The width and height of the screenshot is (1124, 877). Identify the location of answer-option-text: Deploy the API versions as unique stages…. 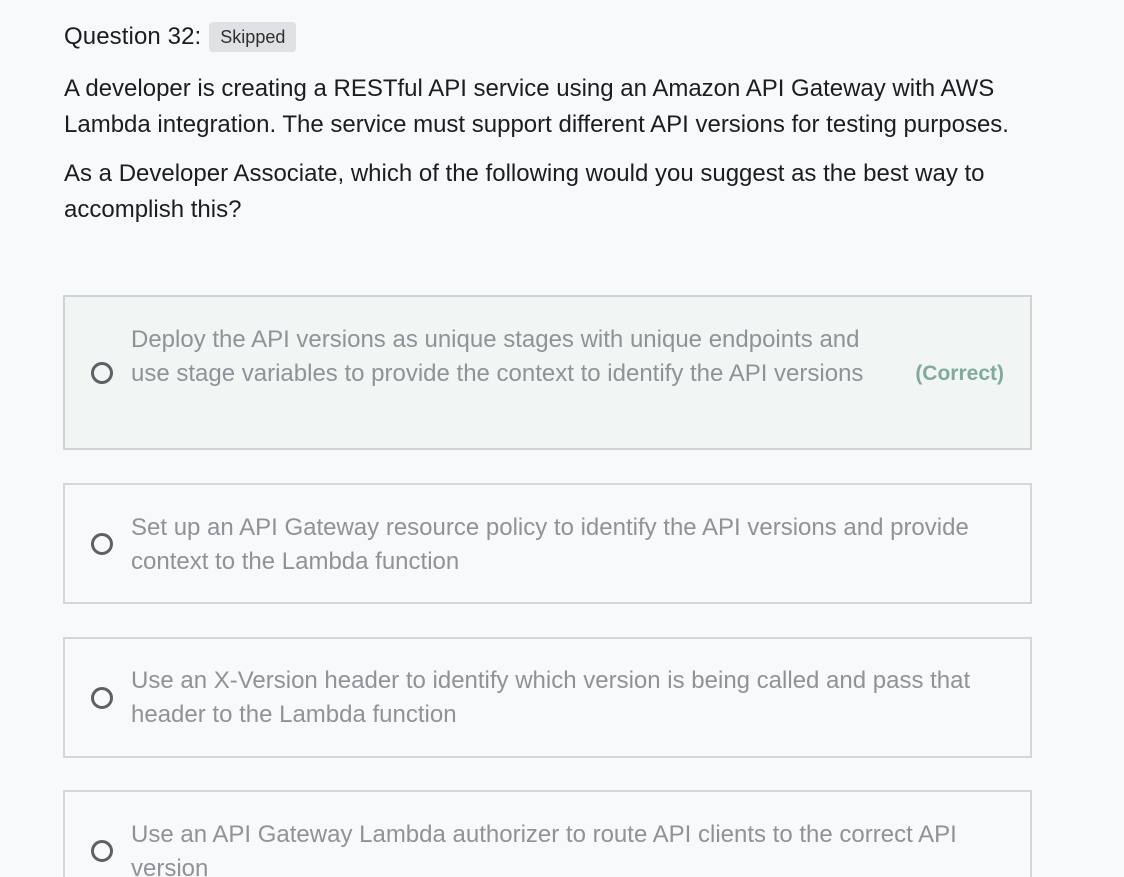
(497, 356).